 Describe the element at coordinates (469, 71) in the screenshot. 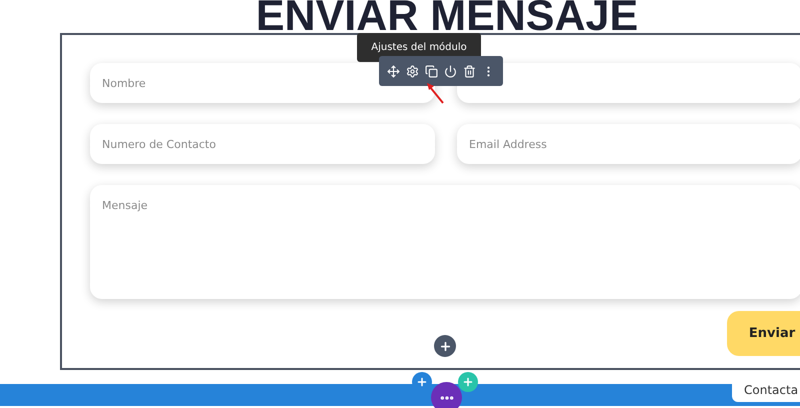

I see `trash-icon` at that location.